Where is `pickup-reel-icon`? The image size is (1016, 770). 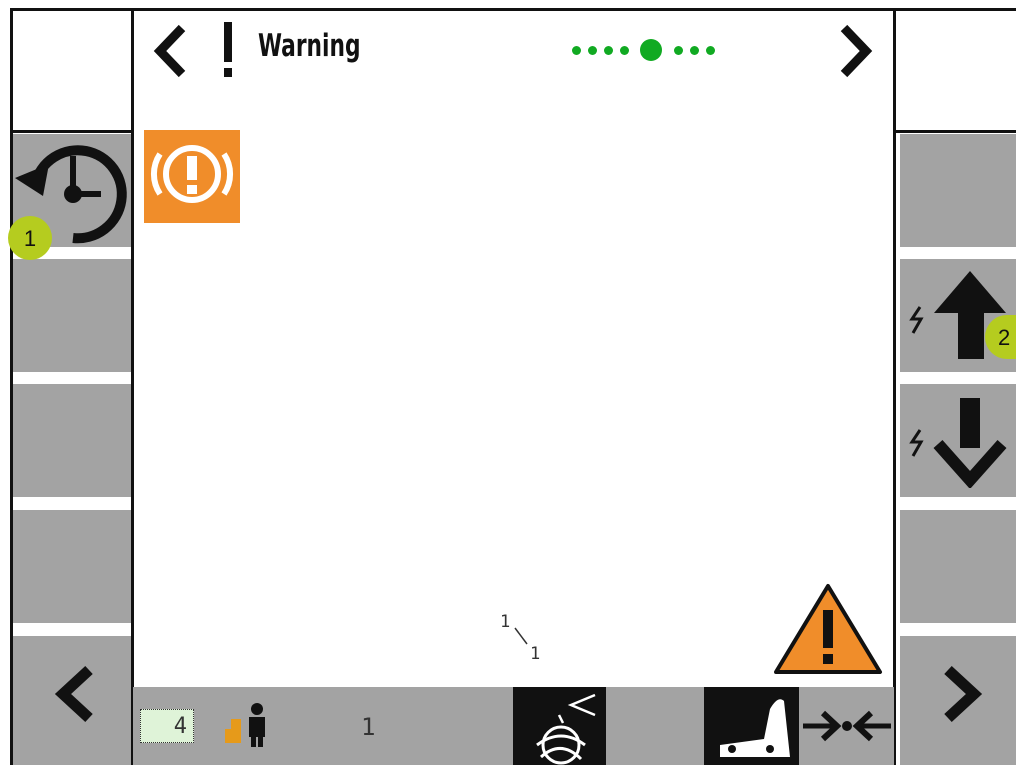 pickup-reel-icon is located at coordinates (559, 728).